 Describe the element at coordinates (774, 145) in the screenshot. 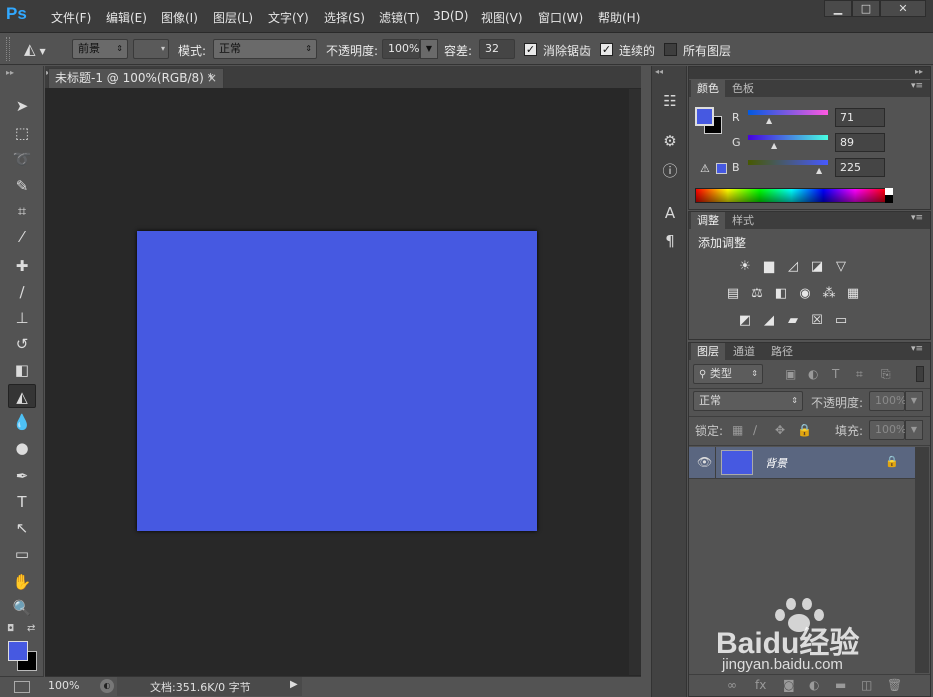

I see `g-slider-handle: ▲` at that location.